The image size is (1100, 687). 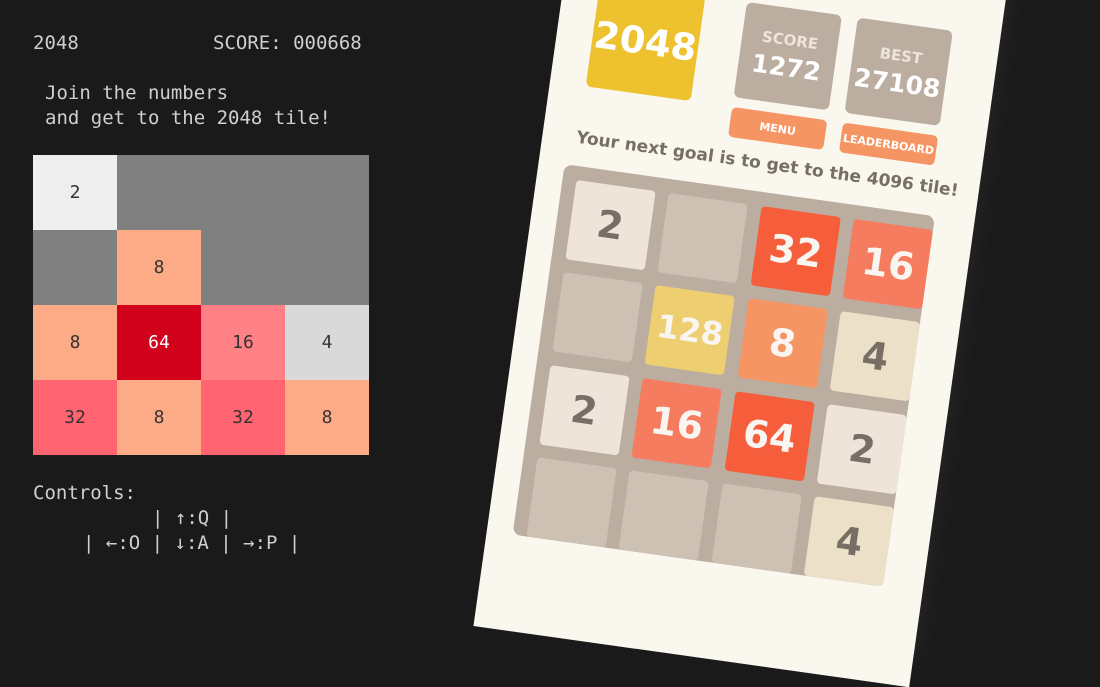 I want to click on terminal-intro-line-2: and get to the 2048 tile!, so click(x=188, y=118).